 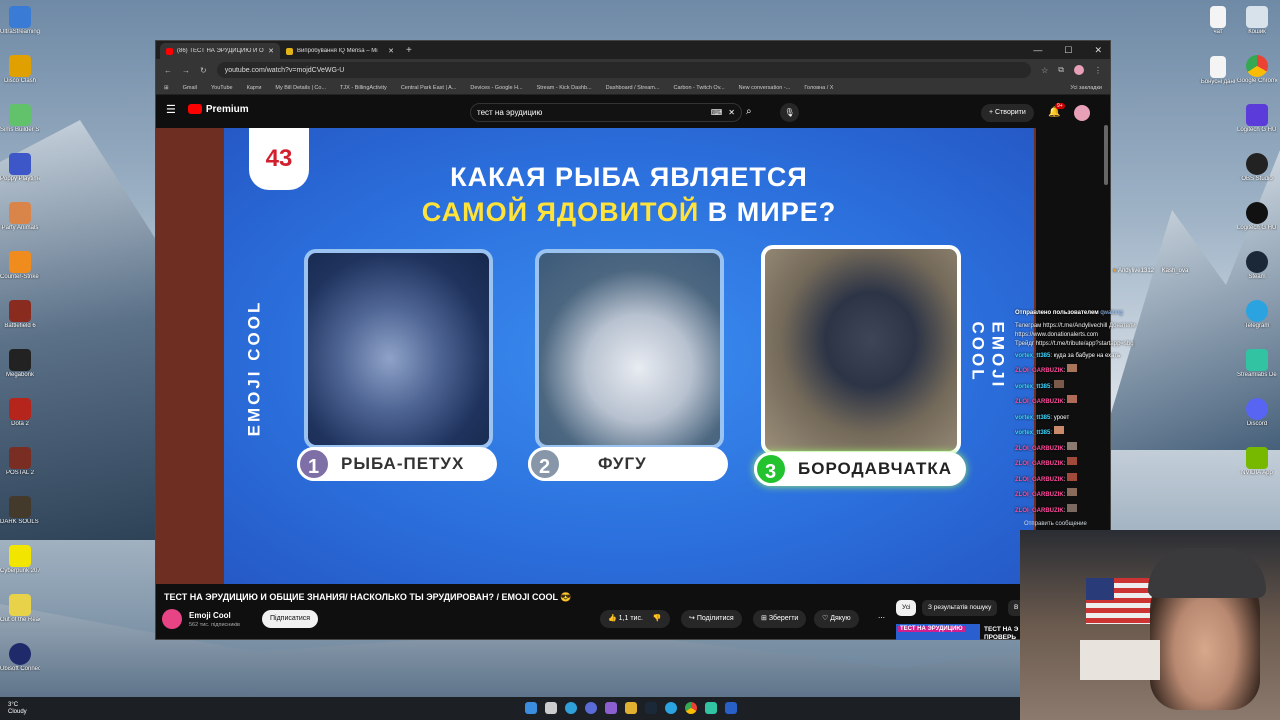 I want to click on desktop-icon-11: Cyberpunk 2077, so click(x=20, y=567).